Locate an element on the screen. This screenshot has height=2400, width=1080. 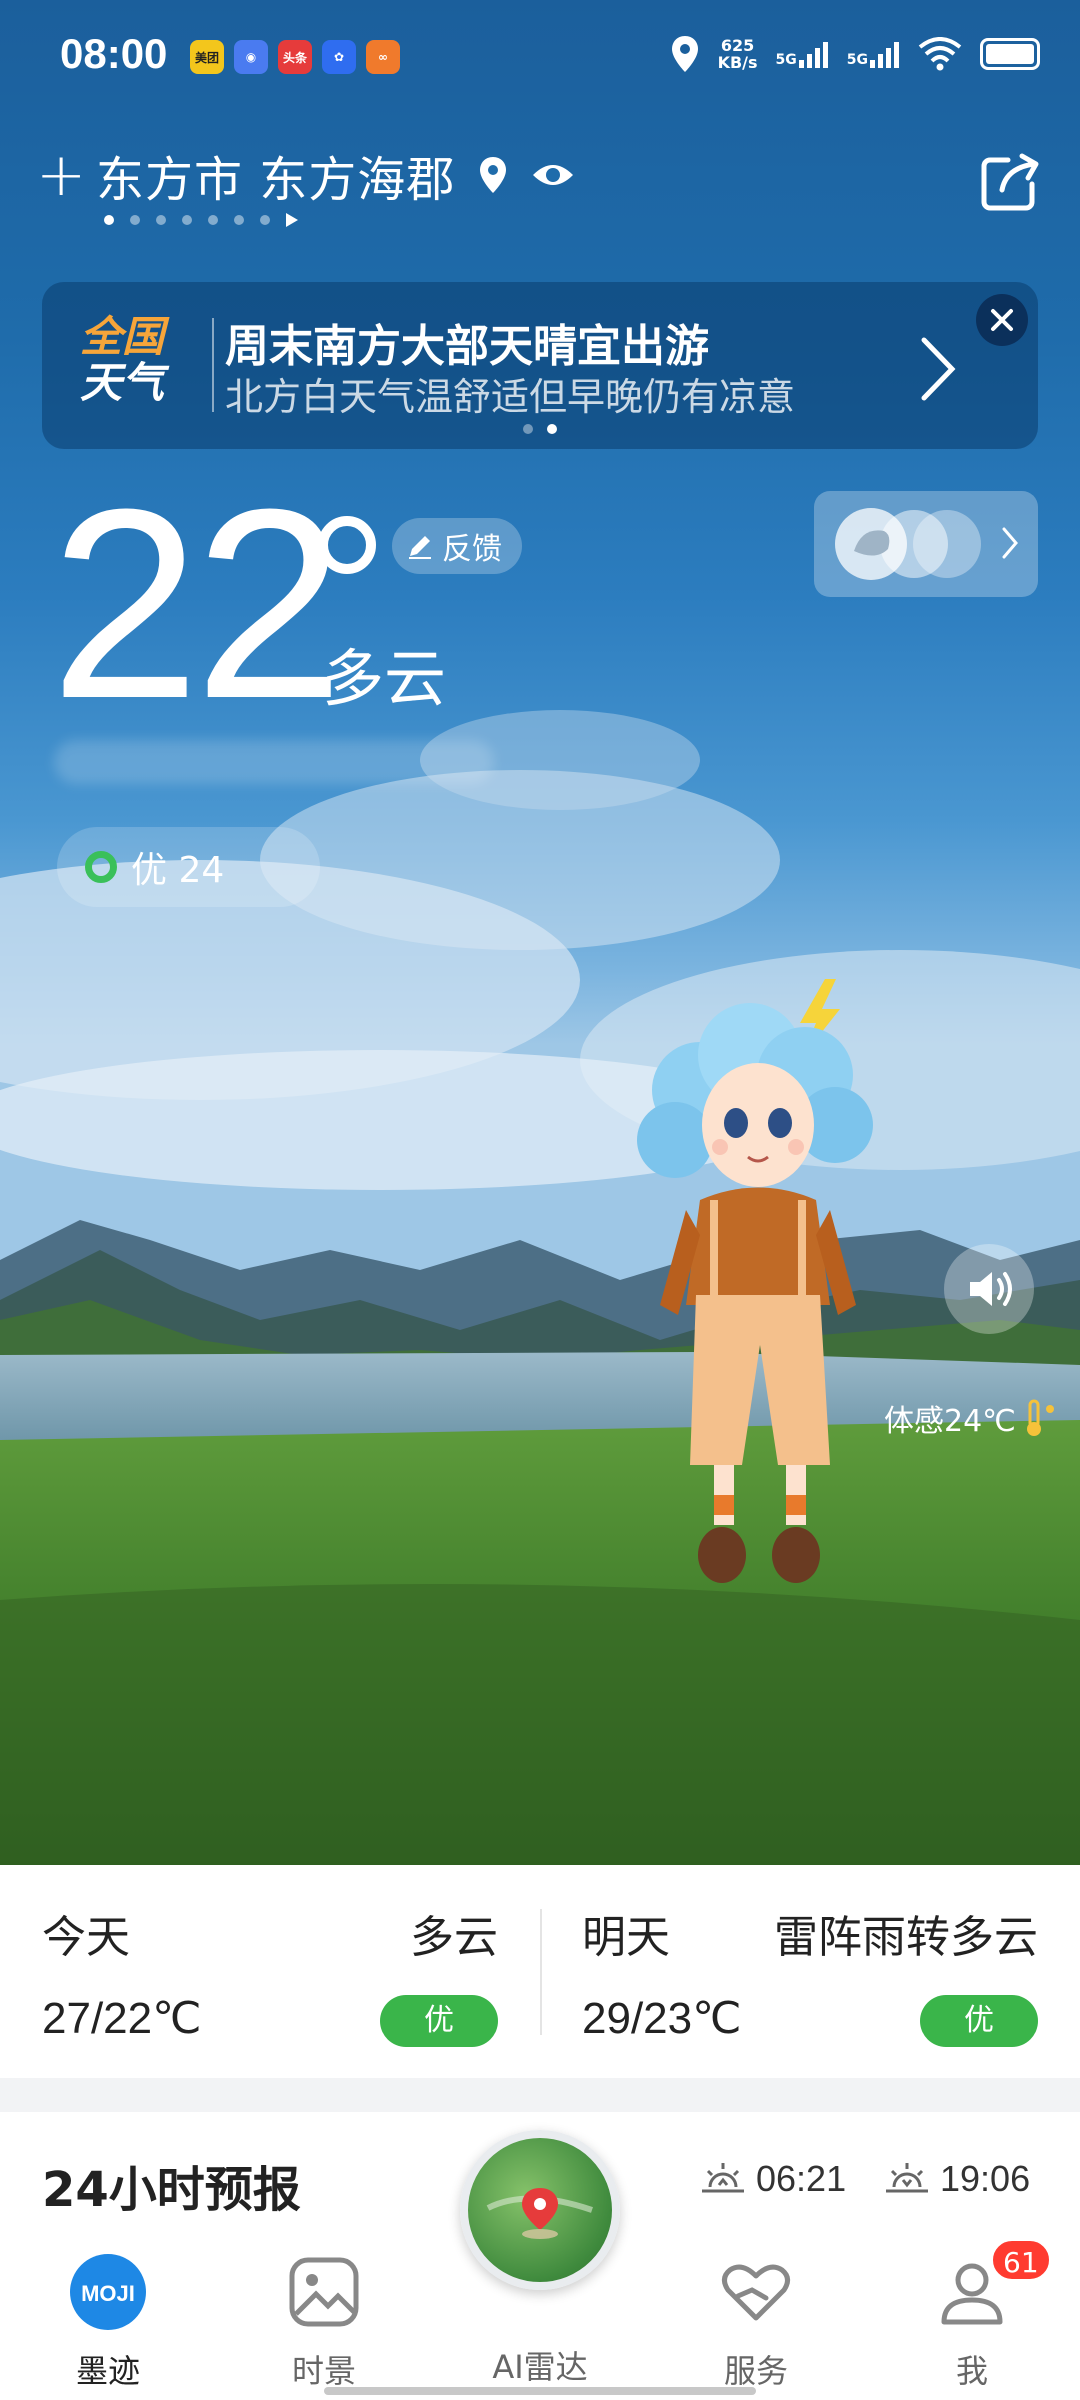
banner-page-indicator is located at coordinates (540, 429).